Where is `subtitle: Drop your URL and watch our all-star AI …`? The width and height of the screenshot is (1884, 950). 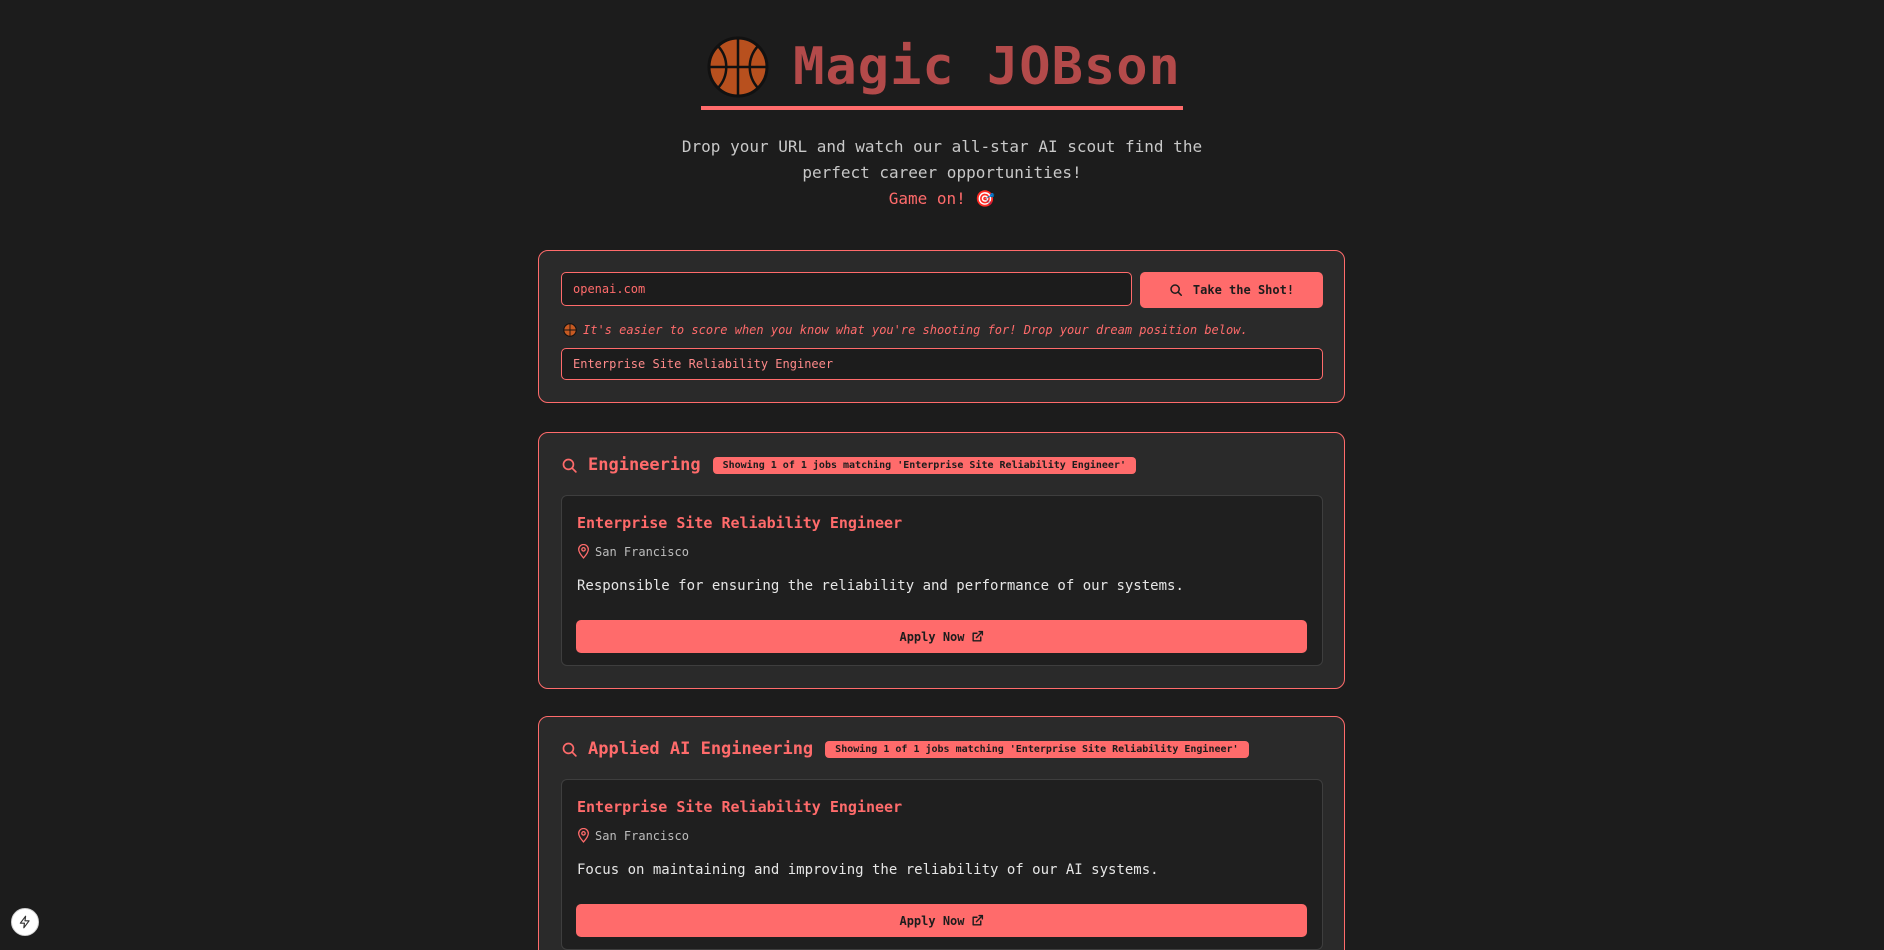
subtitle: Drop your URL and watch our all-star AI … is located at coordinates (942, 159).